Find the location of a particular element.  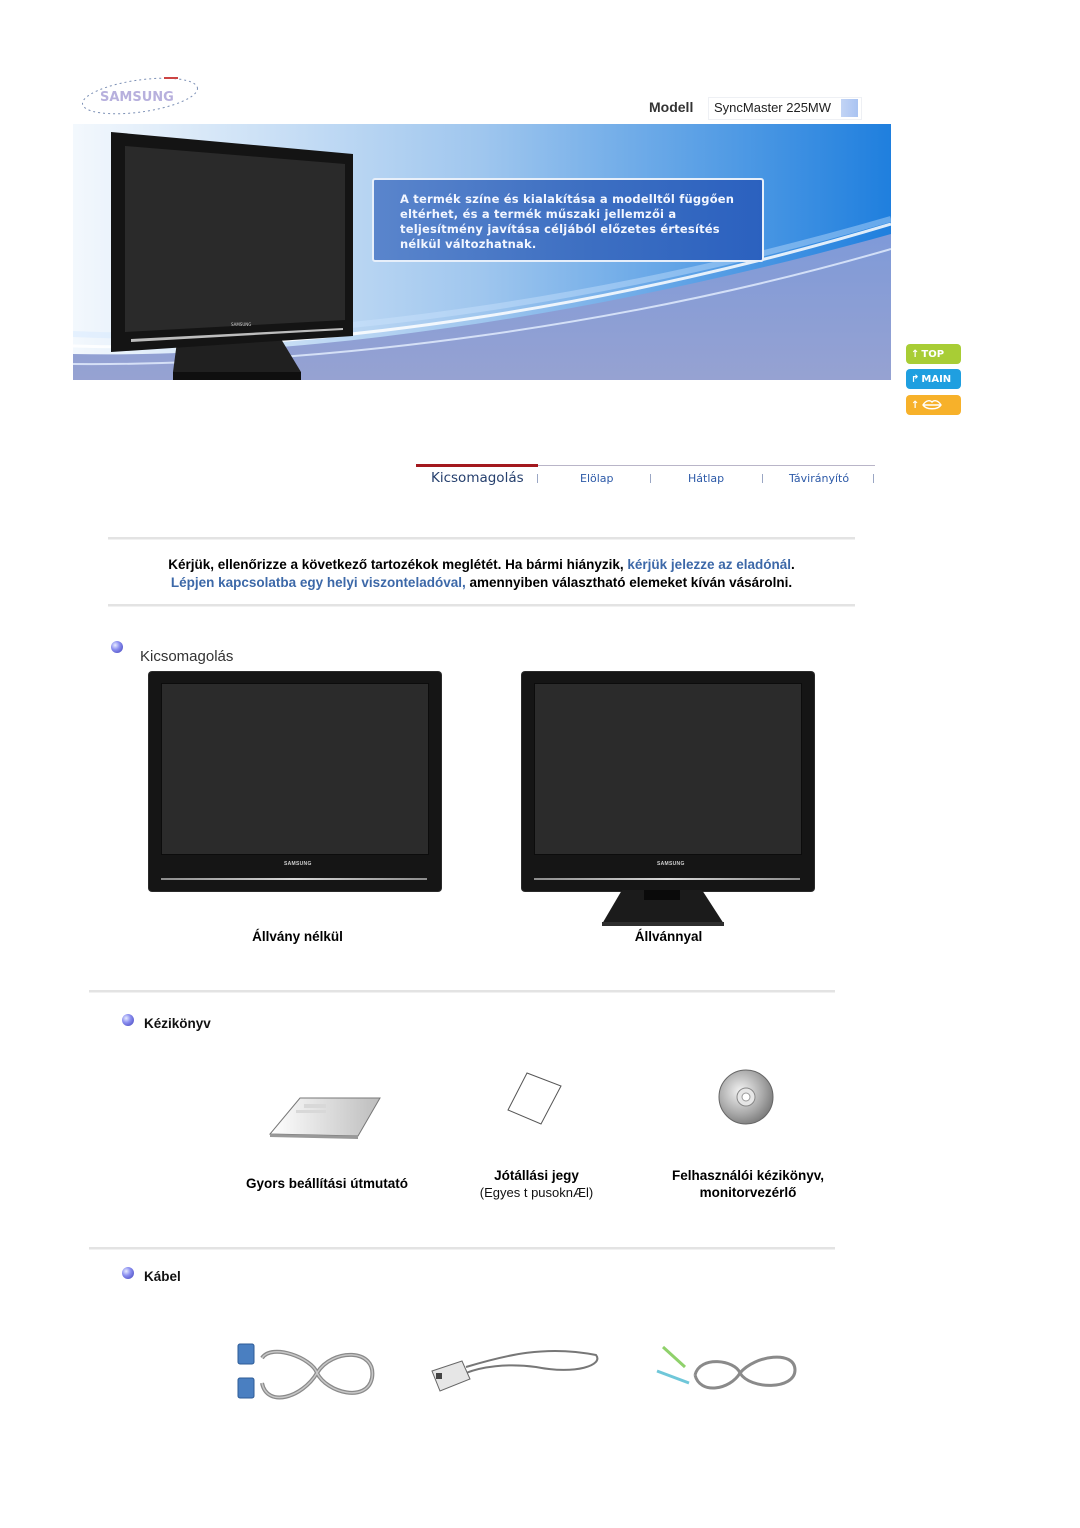

top-label: TOP is located at coordinates (933, 354).